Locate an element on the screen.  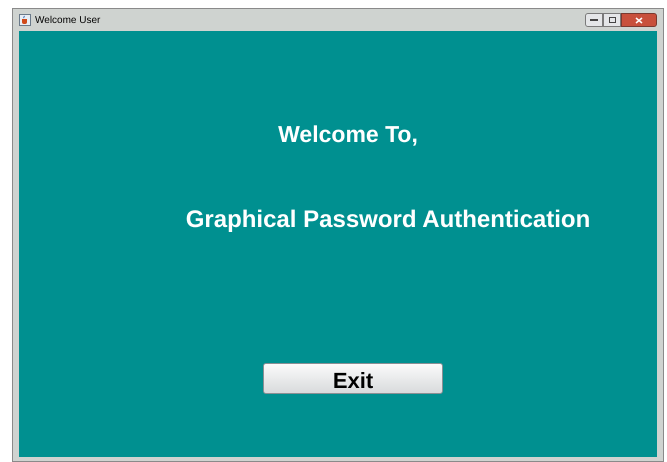
heading: Welcome To, is located at coordinates (348, 134).